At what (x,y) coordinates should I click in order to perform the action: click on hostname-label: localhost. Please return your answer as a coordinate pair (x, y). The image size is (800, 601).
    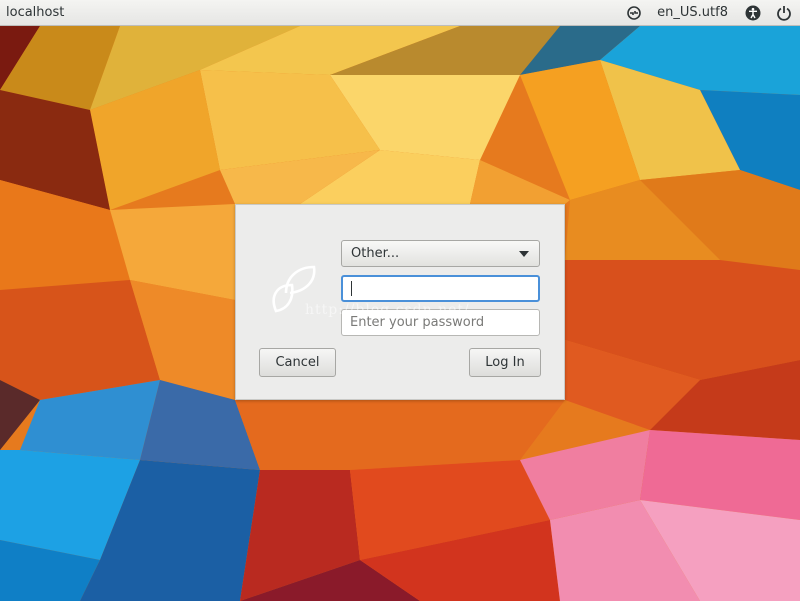
    Looking at the image, I should click on (35, 12).